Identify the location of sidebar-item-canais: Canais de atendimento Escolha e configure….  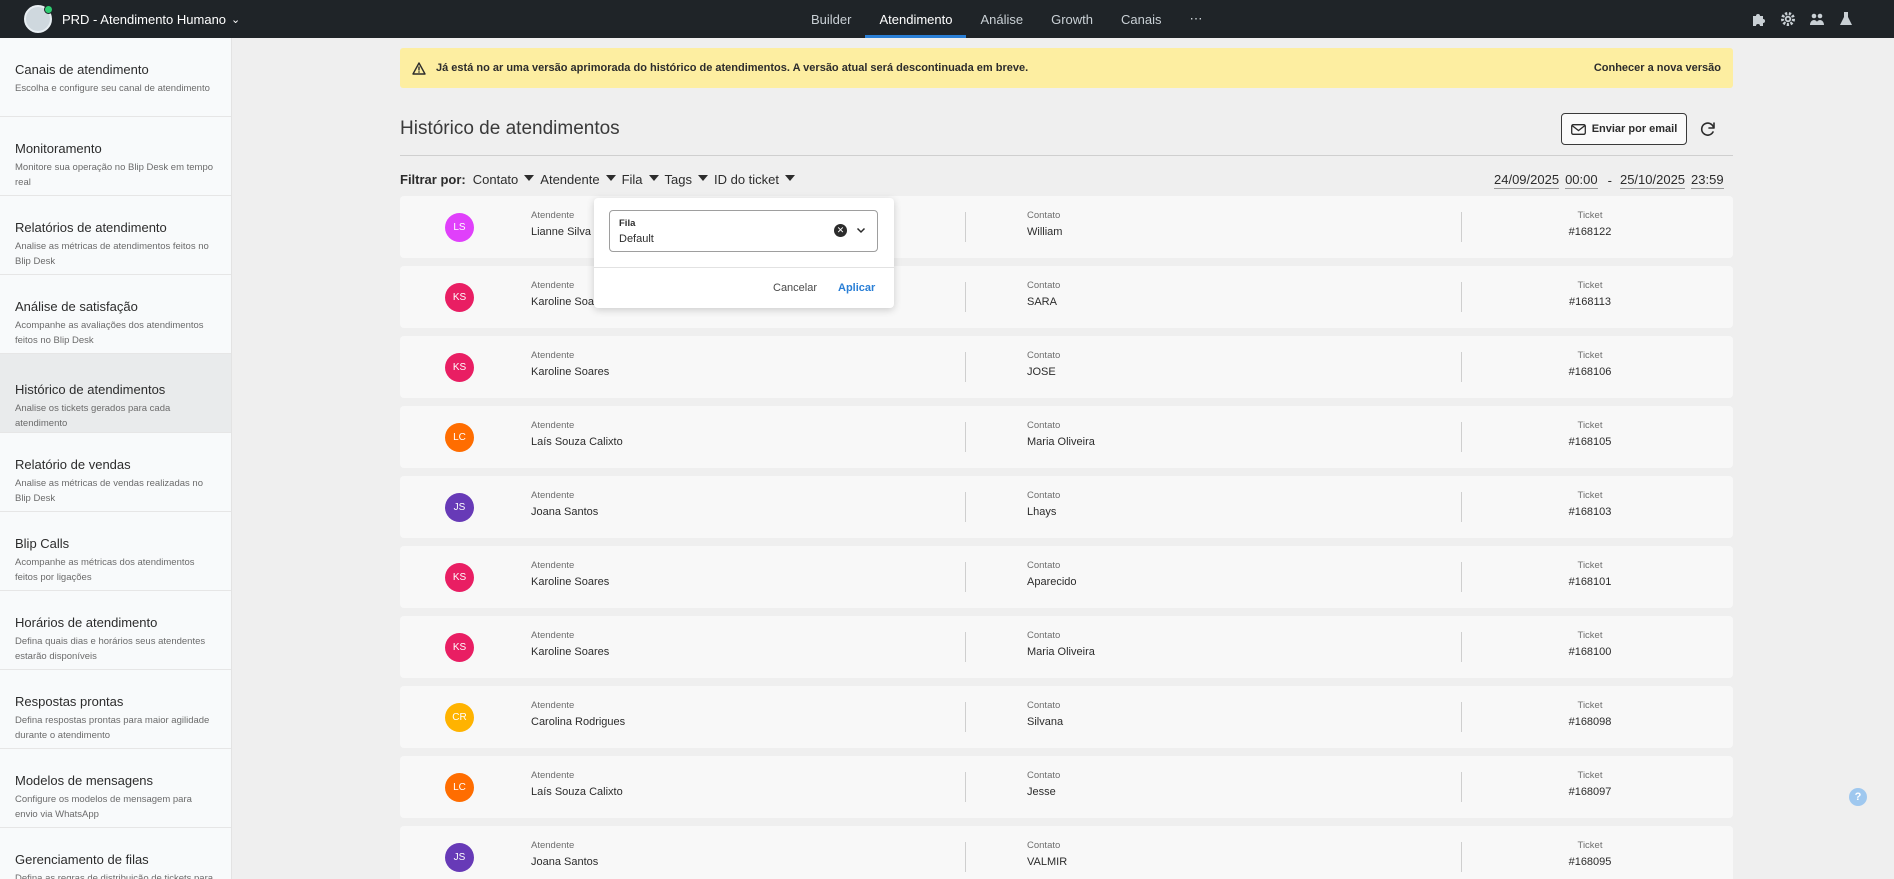
(115, 77).